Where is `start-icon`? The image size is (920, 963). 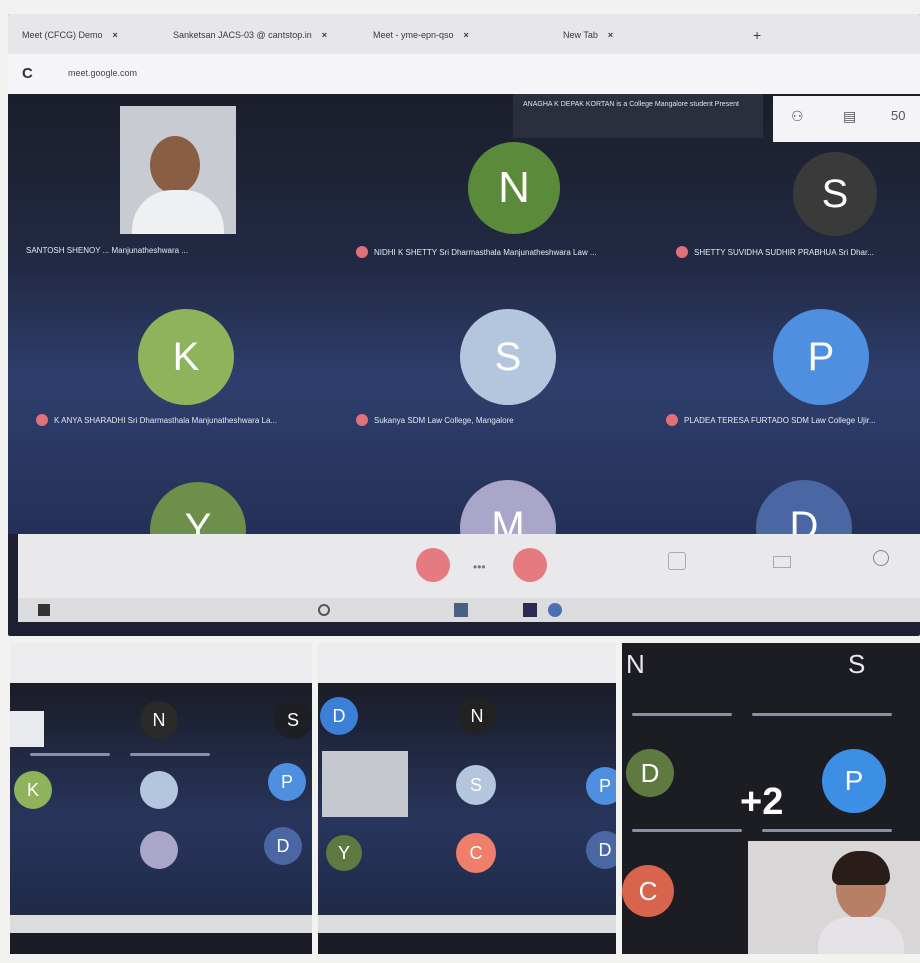
start-icon is located at coordinates (44, 610).